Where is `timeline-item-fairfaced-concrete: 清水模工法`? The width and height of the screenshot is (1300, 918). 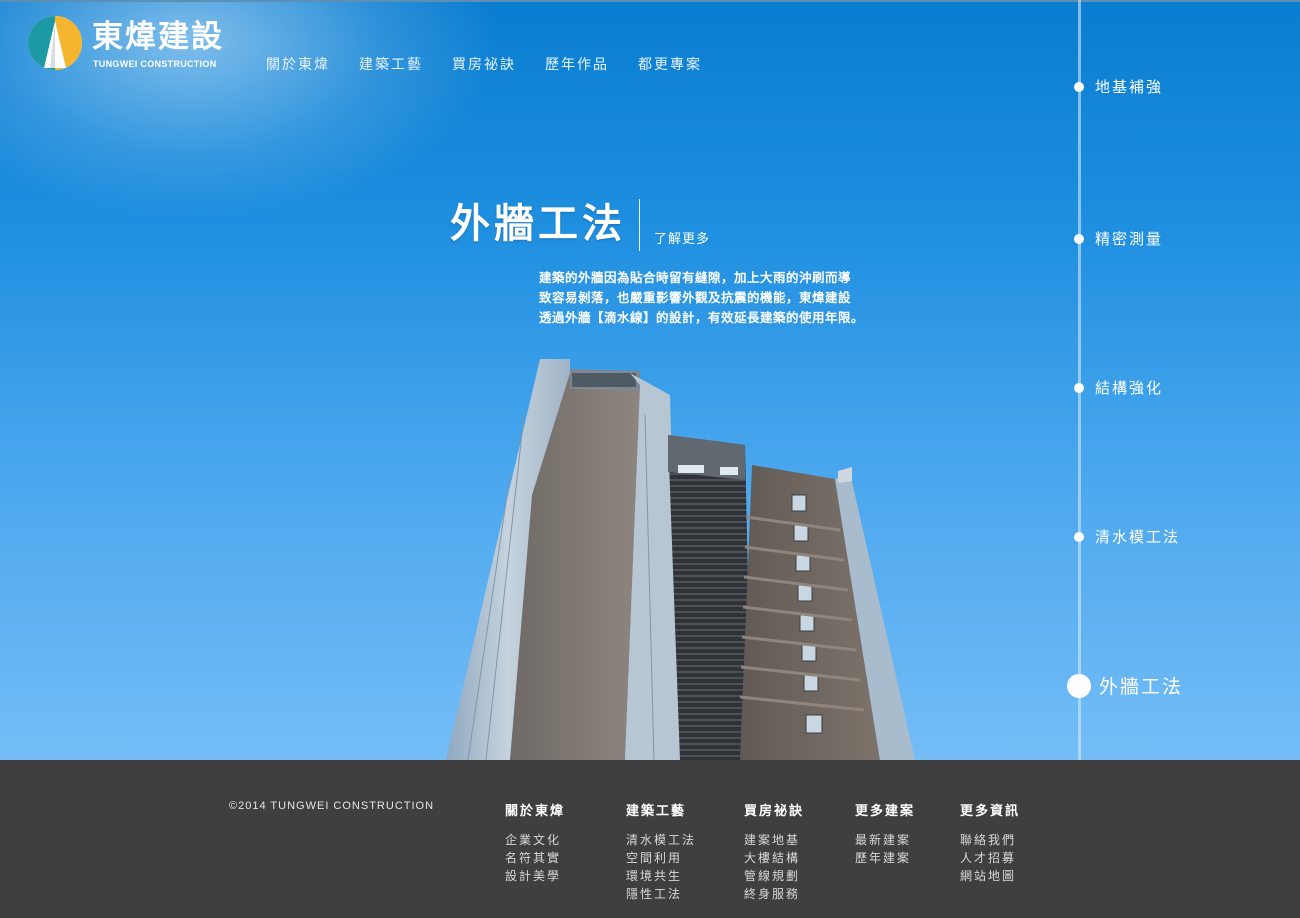
timeline-item-fairfaced-concrete: 清水模工法 is located at coordinates (1127, 536).